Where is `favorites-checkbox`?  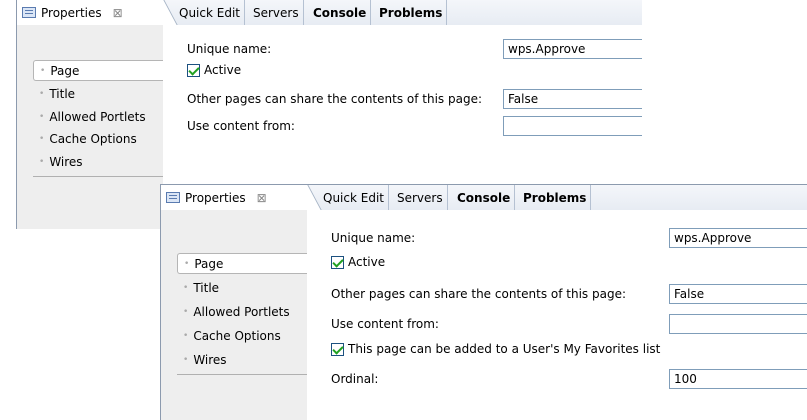
favorites-checkbox is located at coordinates (337, 349).